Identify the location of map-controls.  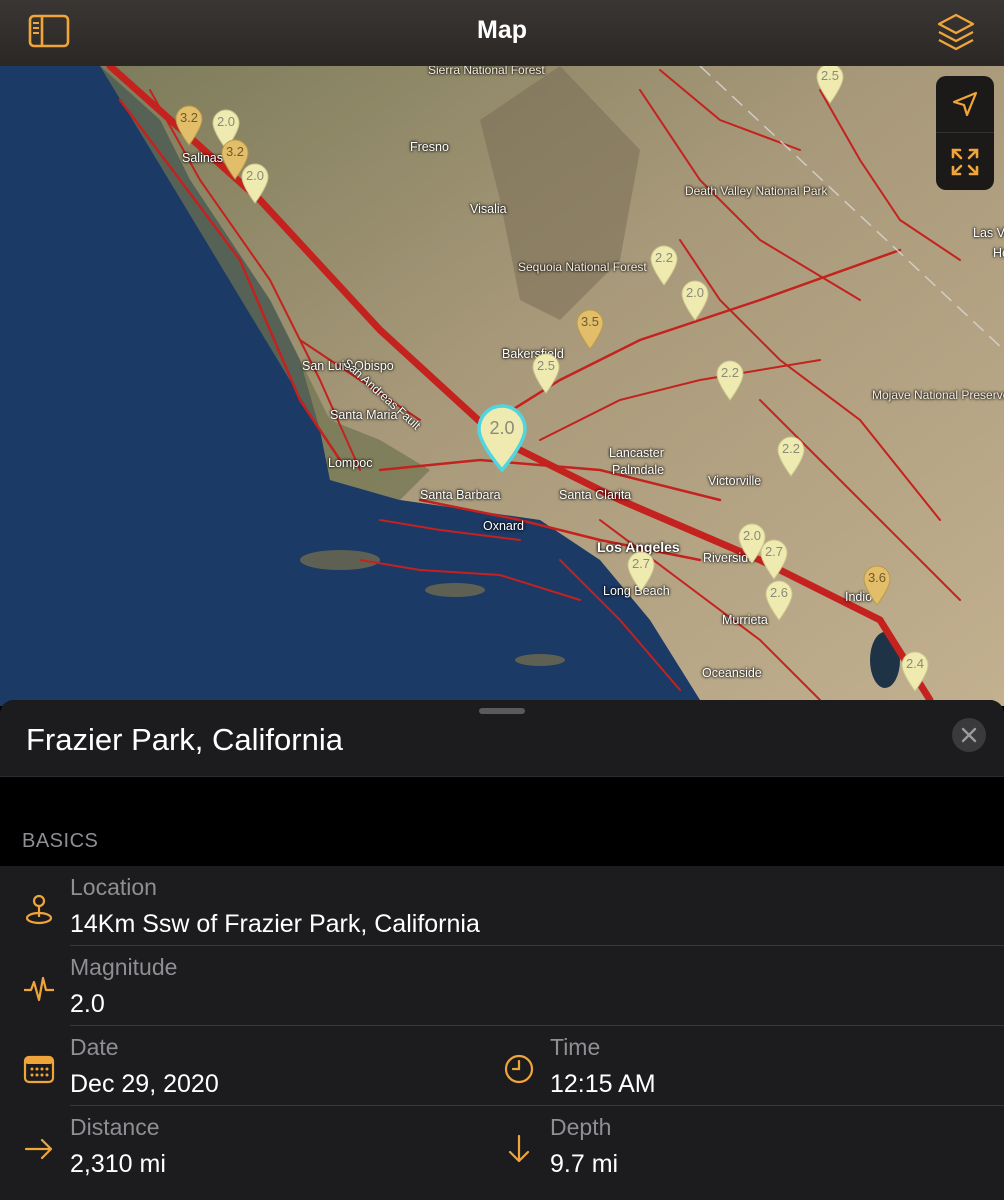
(965, 133).